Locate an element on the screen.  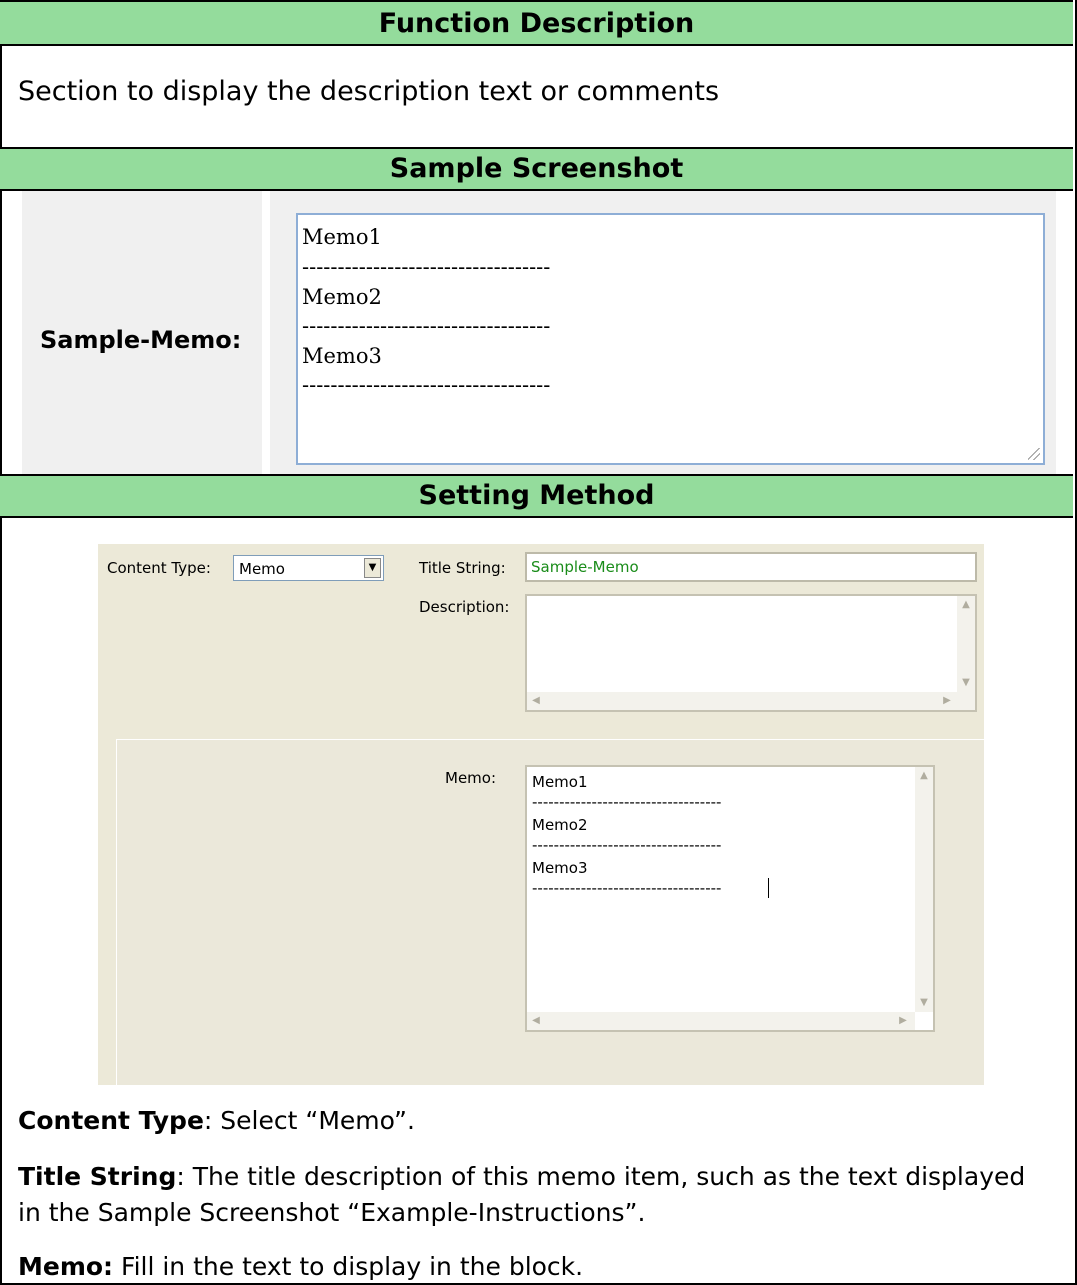
content-type-select: Memo ▼ is located at coordinates (308, 568).